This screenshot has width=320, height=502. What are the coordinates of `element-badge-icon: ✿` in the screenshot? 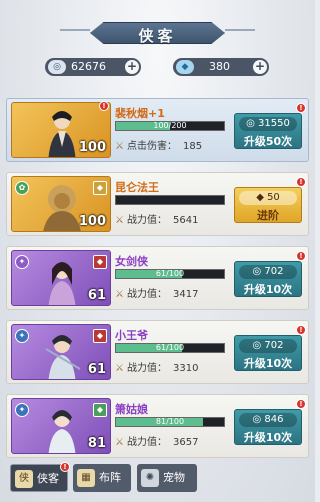 It's located at (22, 188).